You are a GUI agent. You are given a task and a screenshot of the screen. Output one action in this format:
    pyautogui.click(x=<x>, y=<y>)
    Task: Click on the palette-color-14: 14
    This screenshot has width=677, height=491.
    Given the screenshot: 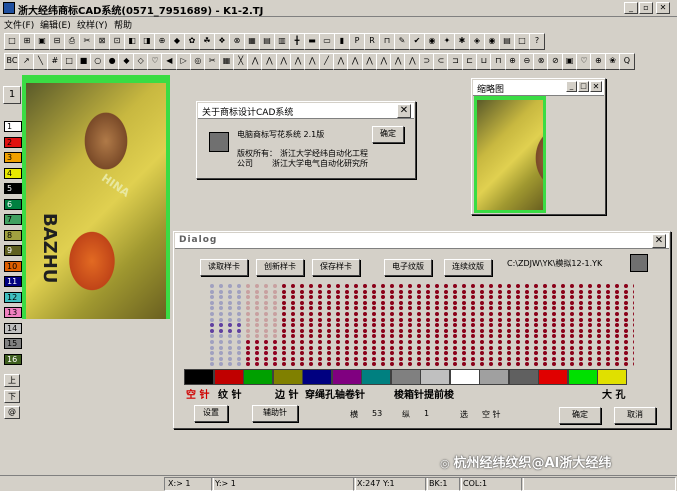 What is the action you would take?
    pyautogui.click(x=13, y=328)
    